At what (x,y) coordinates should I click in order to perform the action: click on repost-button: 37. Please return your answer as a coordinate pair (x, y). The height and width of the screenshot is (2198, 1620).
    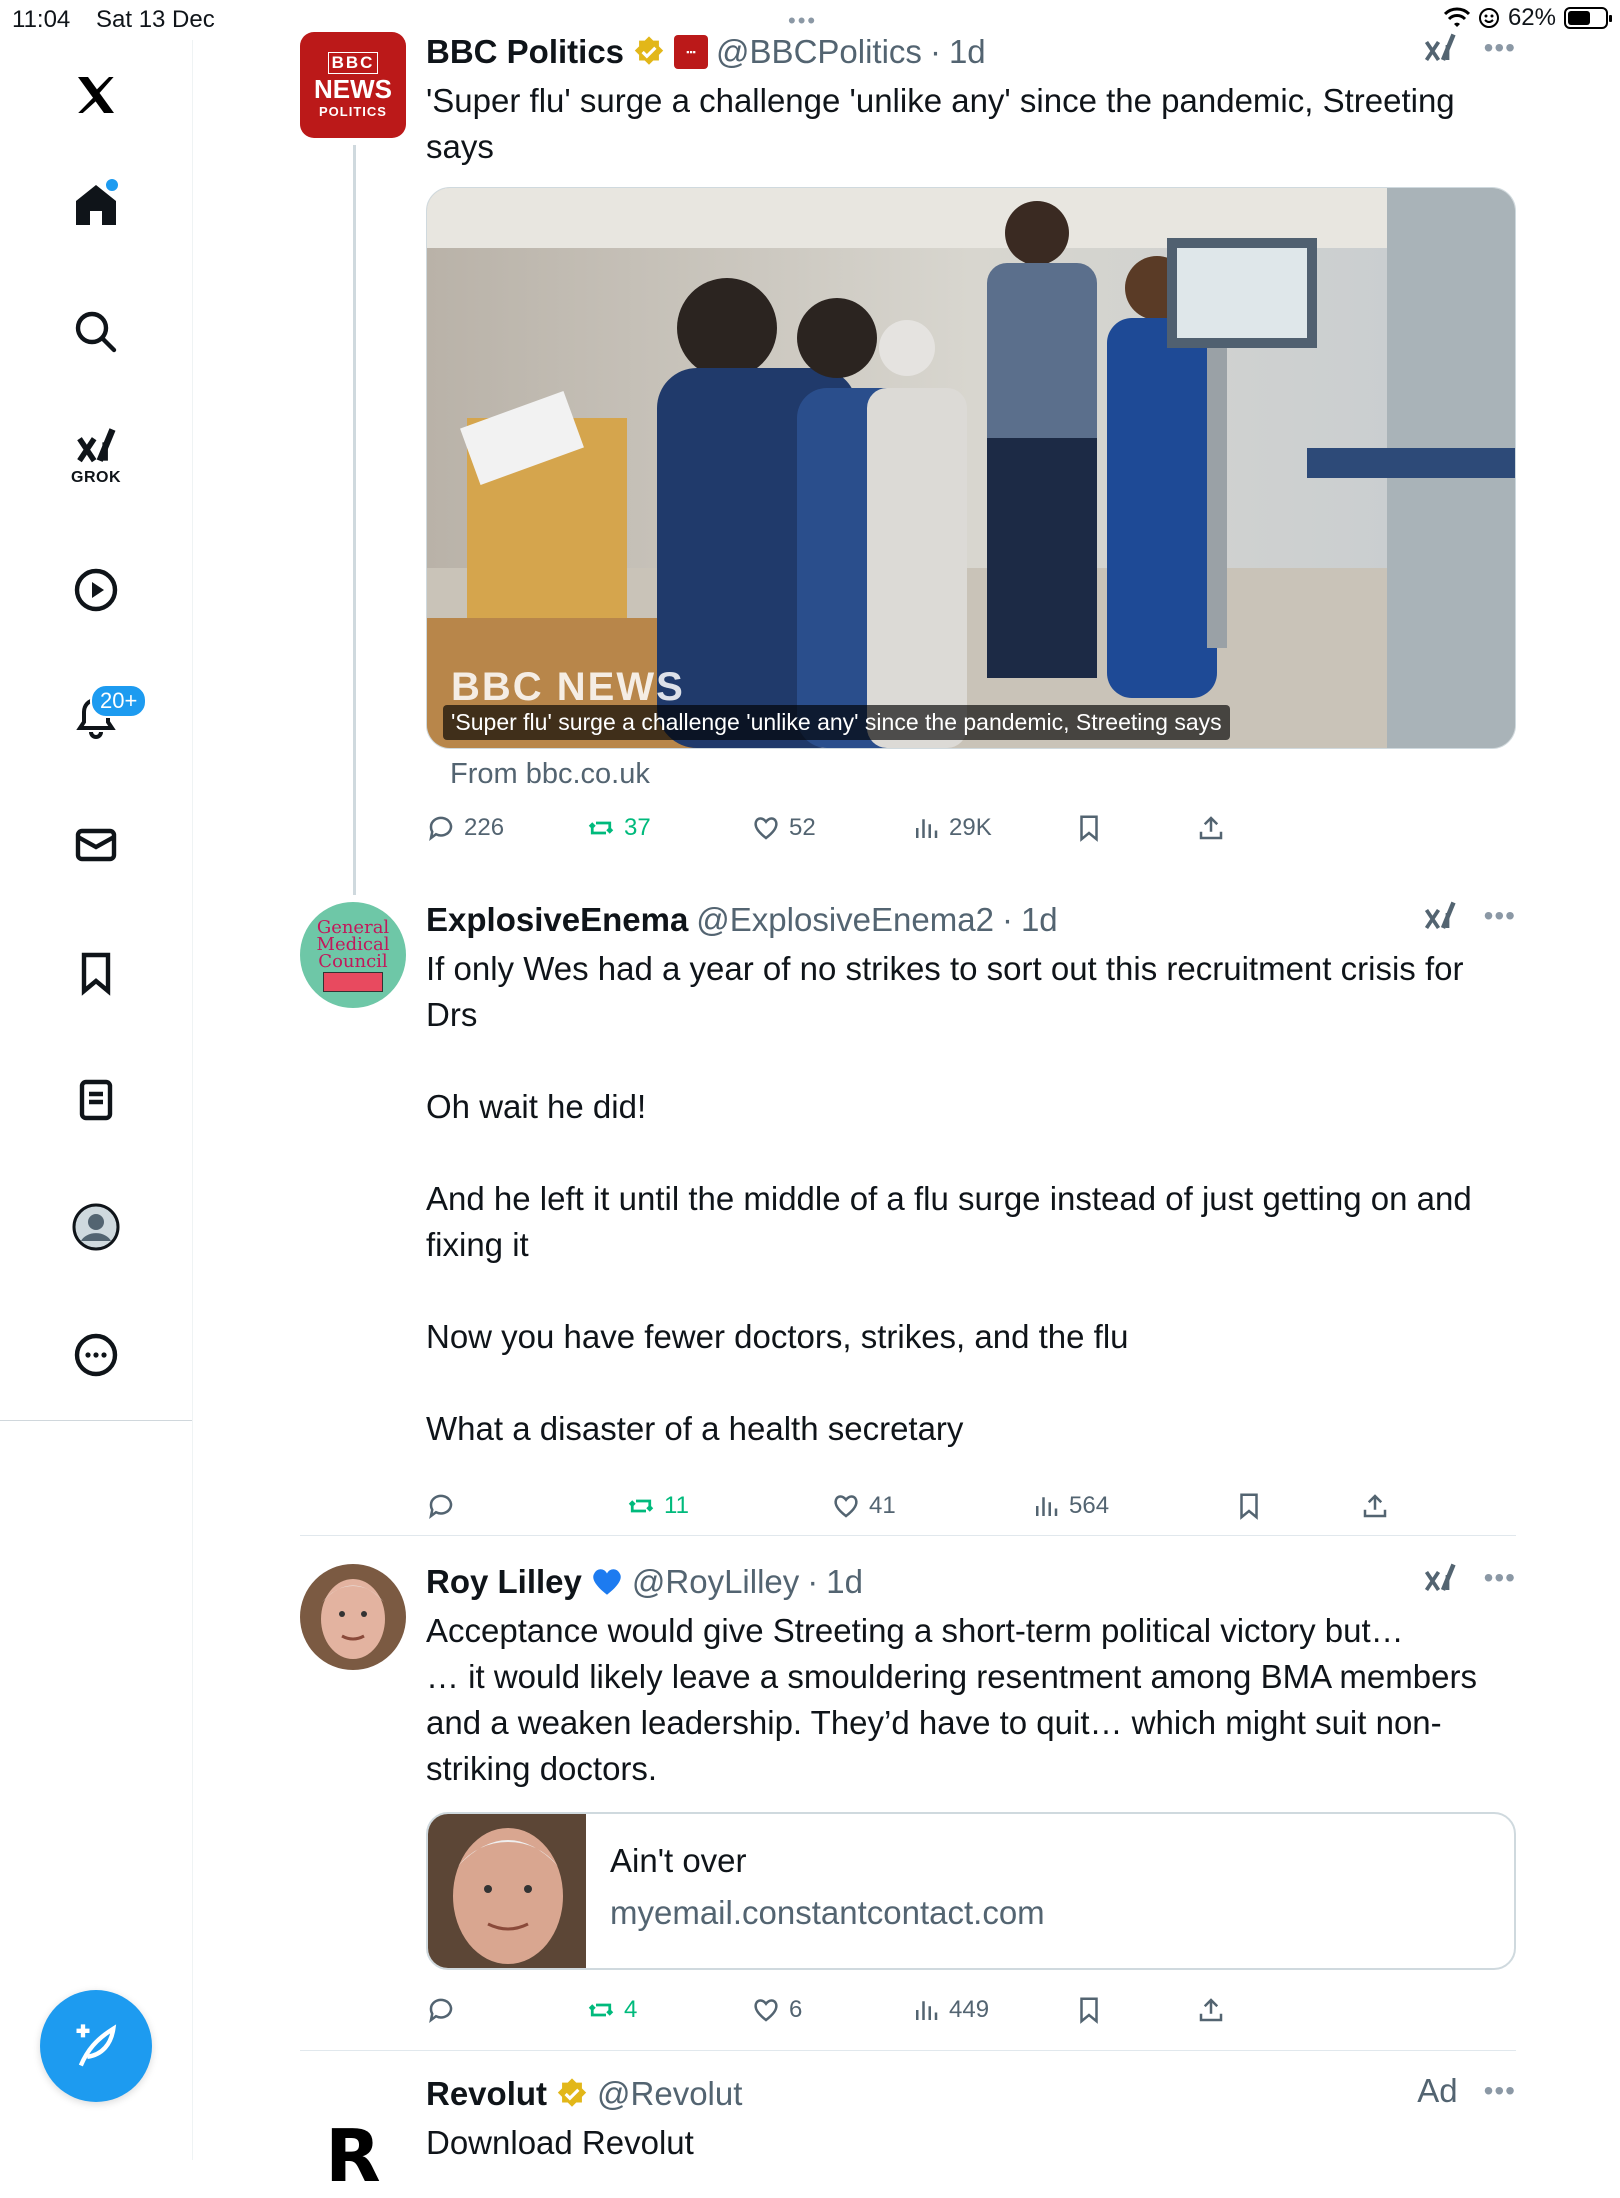
    Looking at the image, I should click on (618, 828).